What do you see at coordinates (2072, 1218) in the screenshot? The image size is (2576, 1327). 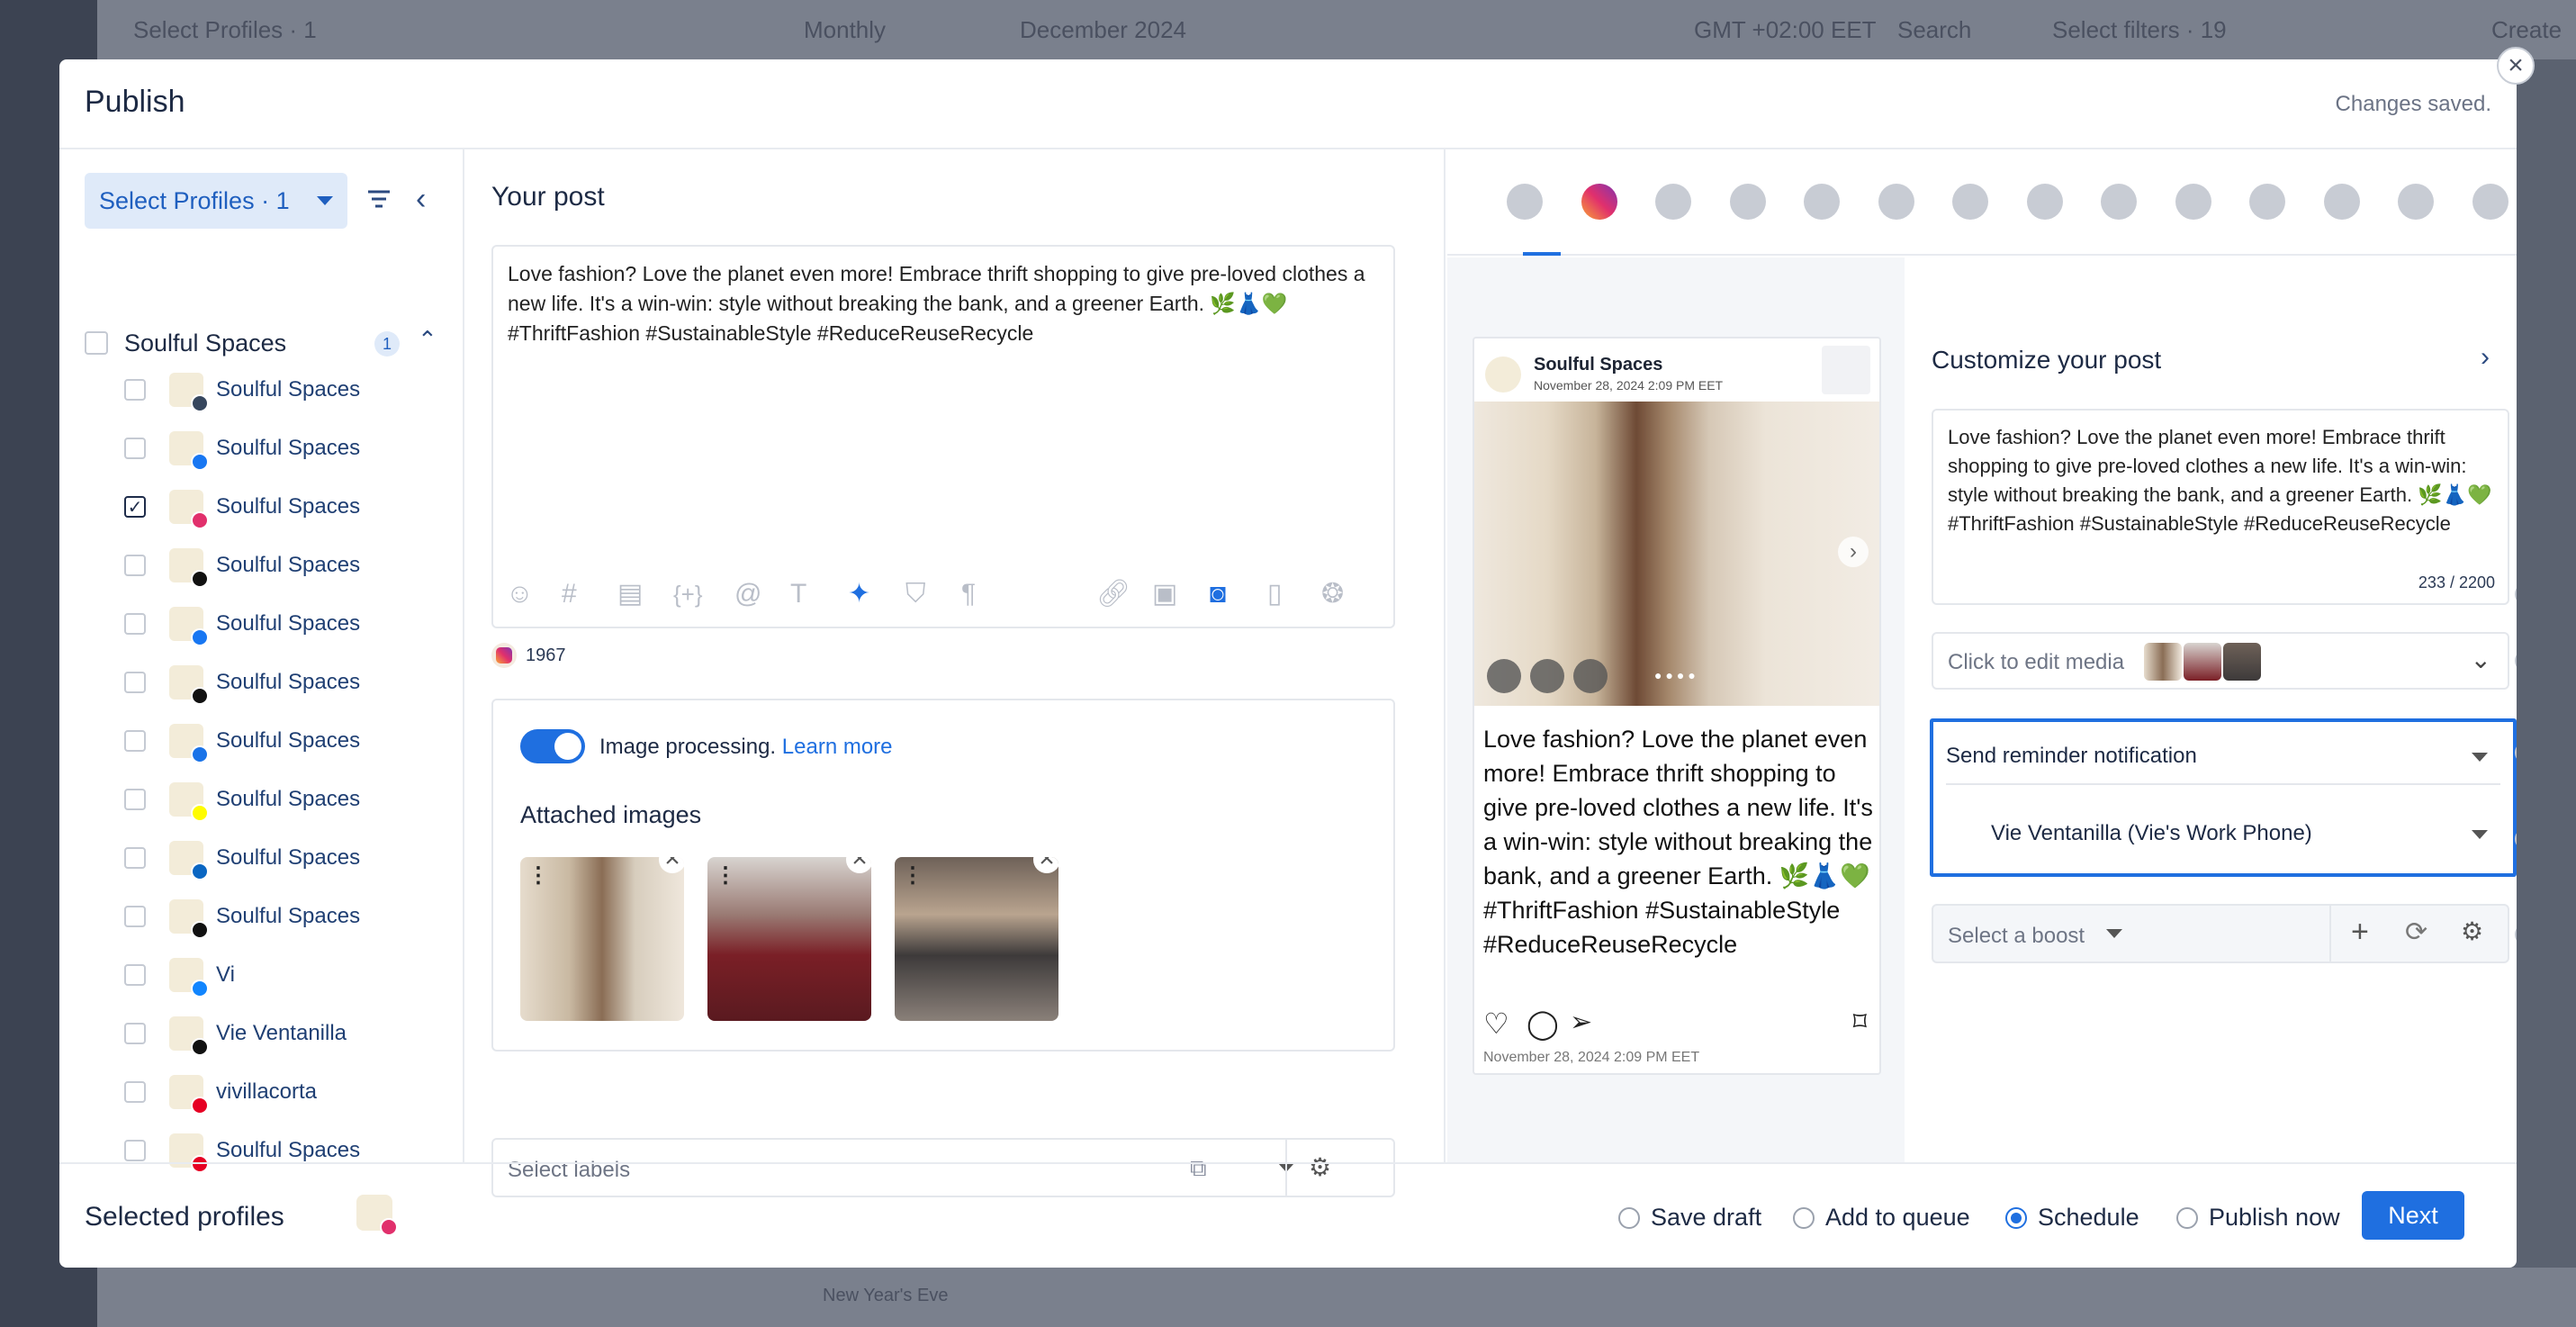 I see `publish-option: Schedule` at bounding box center [2072, 1218].